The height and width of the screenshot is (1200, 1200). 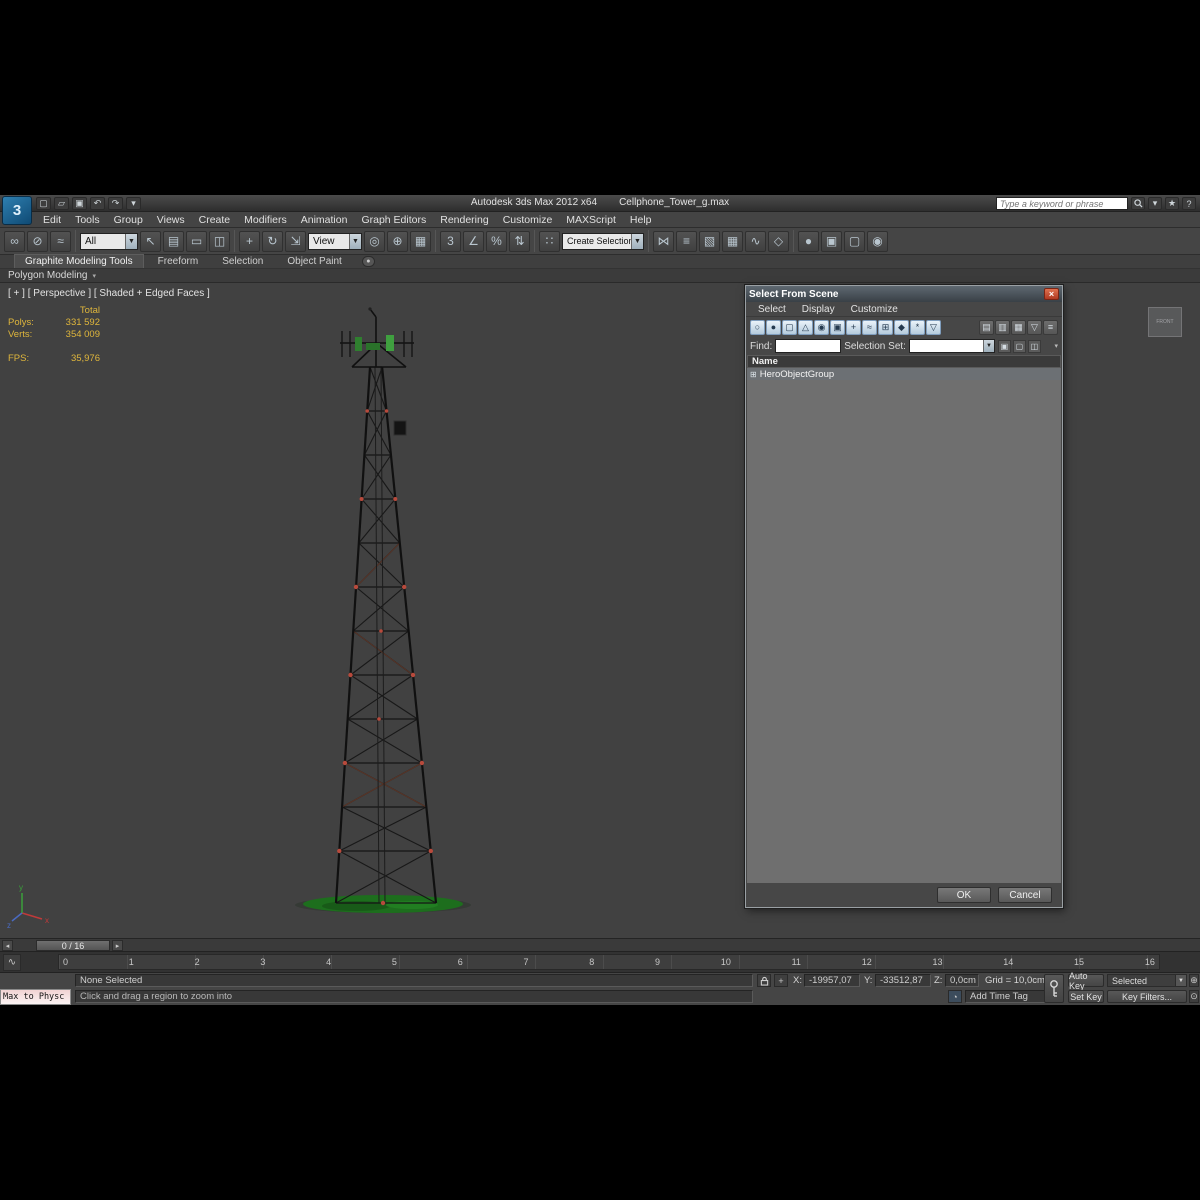 I want to click on list-view-icon: ▤, so click(x=986, y=327).